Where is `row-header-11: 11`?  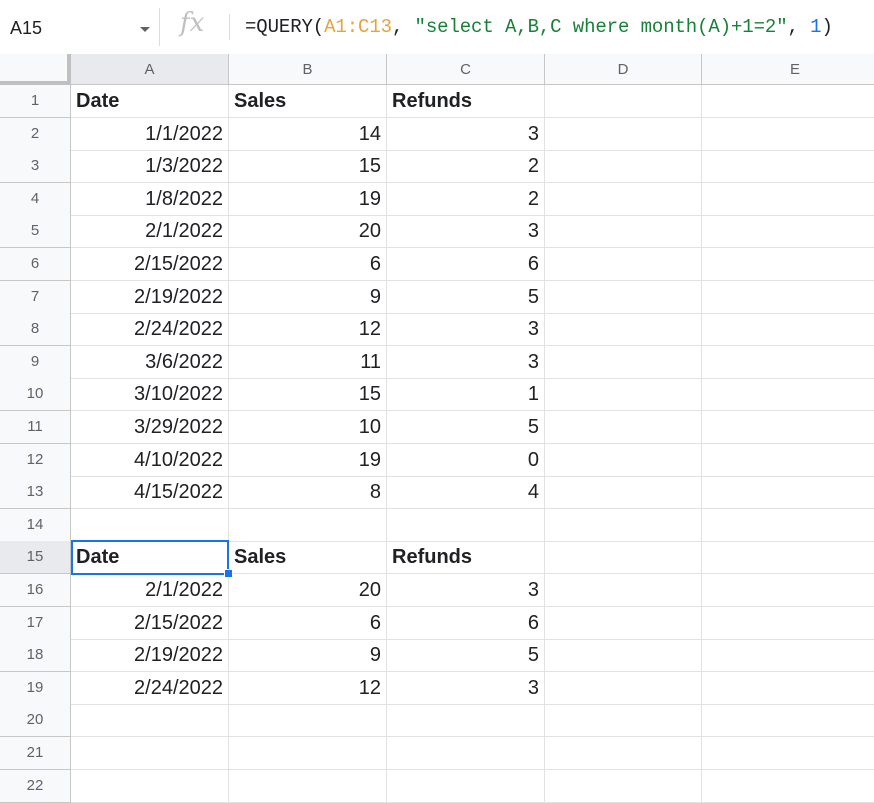
row-header-11: 11 is located at coordinates (35, 427).